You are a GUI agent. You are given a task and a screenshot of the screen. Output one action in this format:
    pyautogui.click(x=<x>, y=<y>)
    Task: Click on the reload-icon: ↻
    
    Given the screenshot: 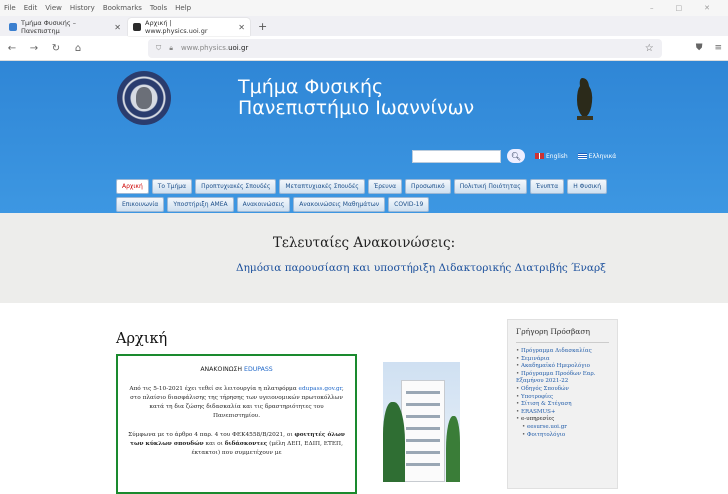 What is the action you would take?
    pyautogui.click(x=56, y=48)
    